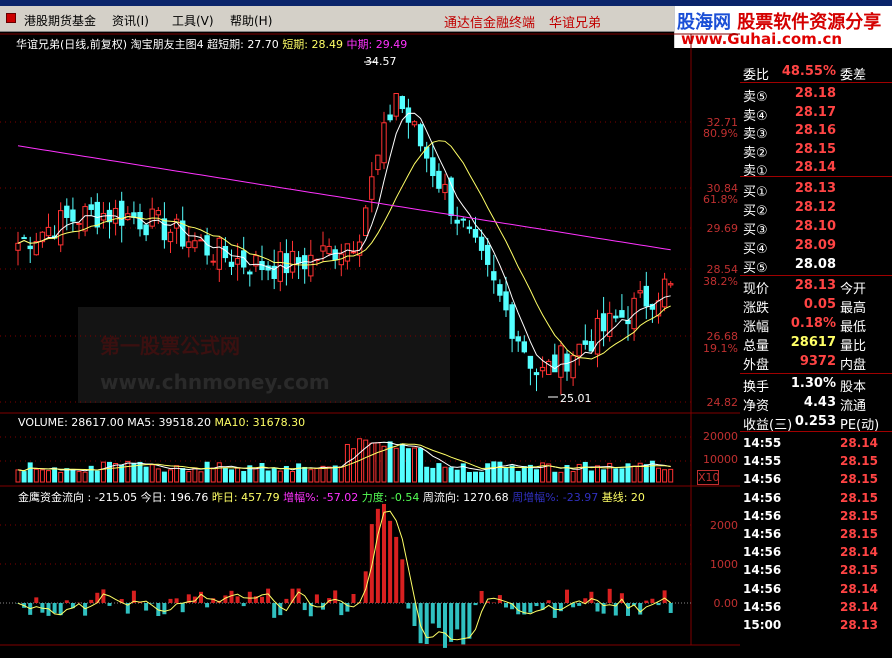 The width and height of the screenshot is (892, 658). I want to click on pct-axis-3: 38.2%, so click(720, 281).